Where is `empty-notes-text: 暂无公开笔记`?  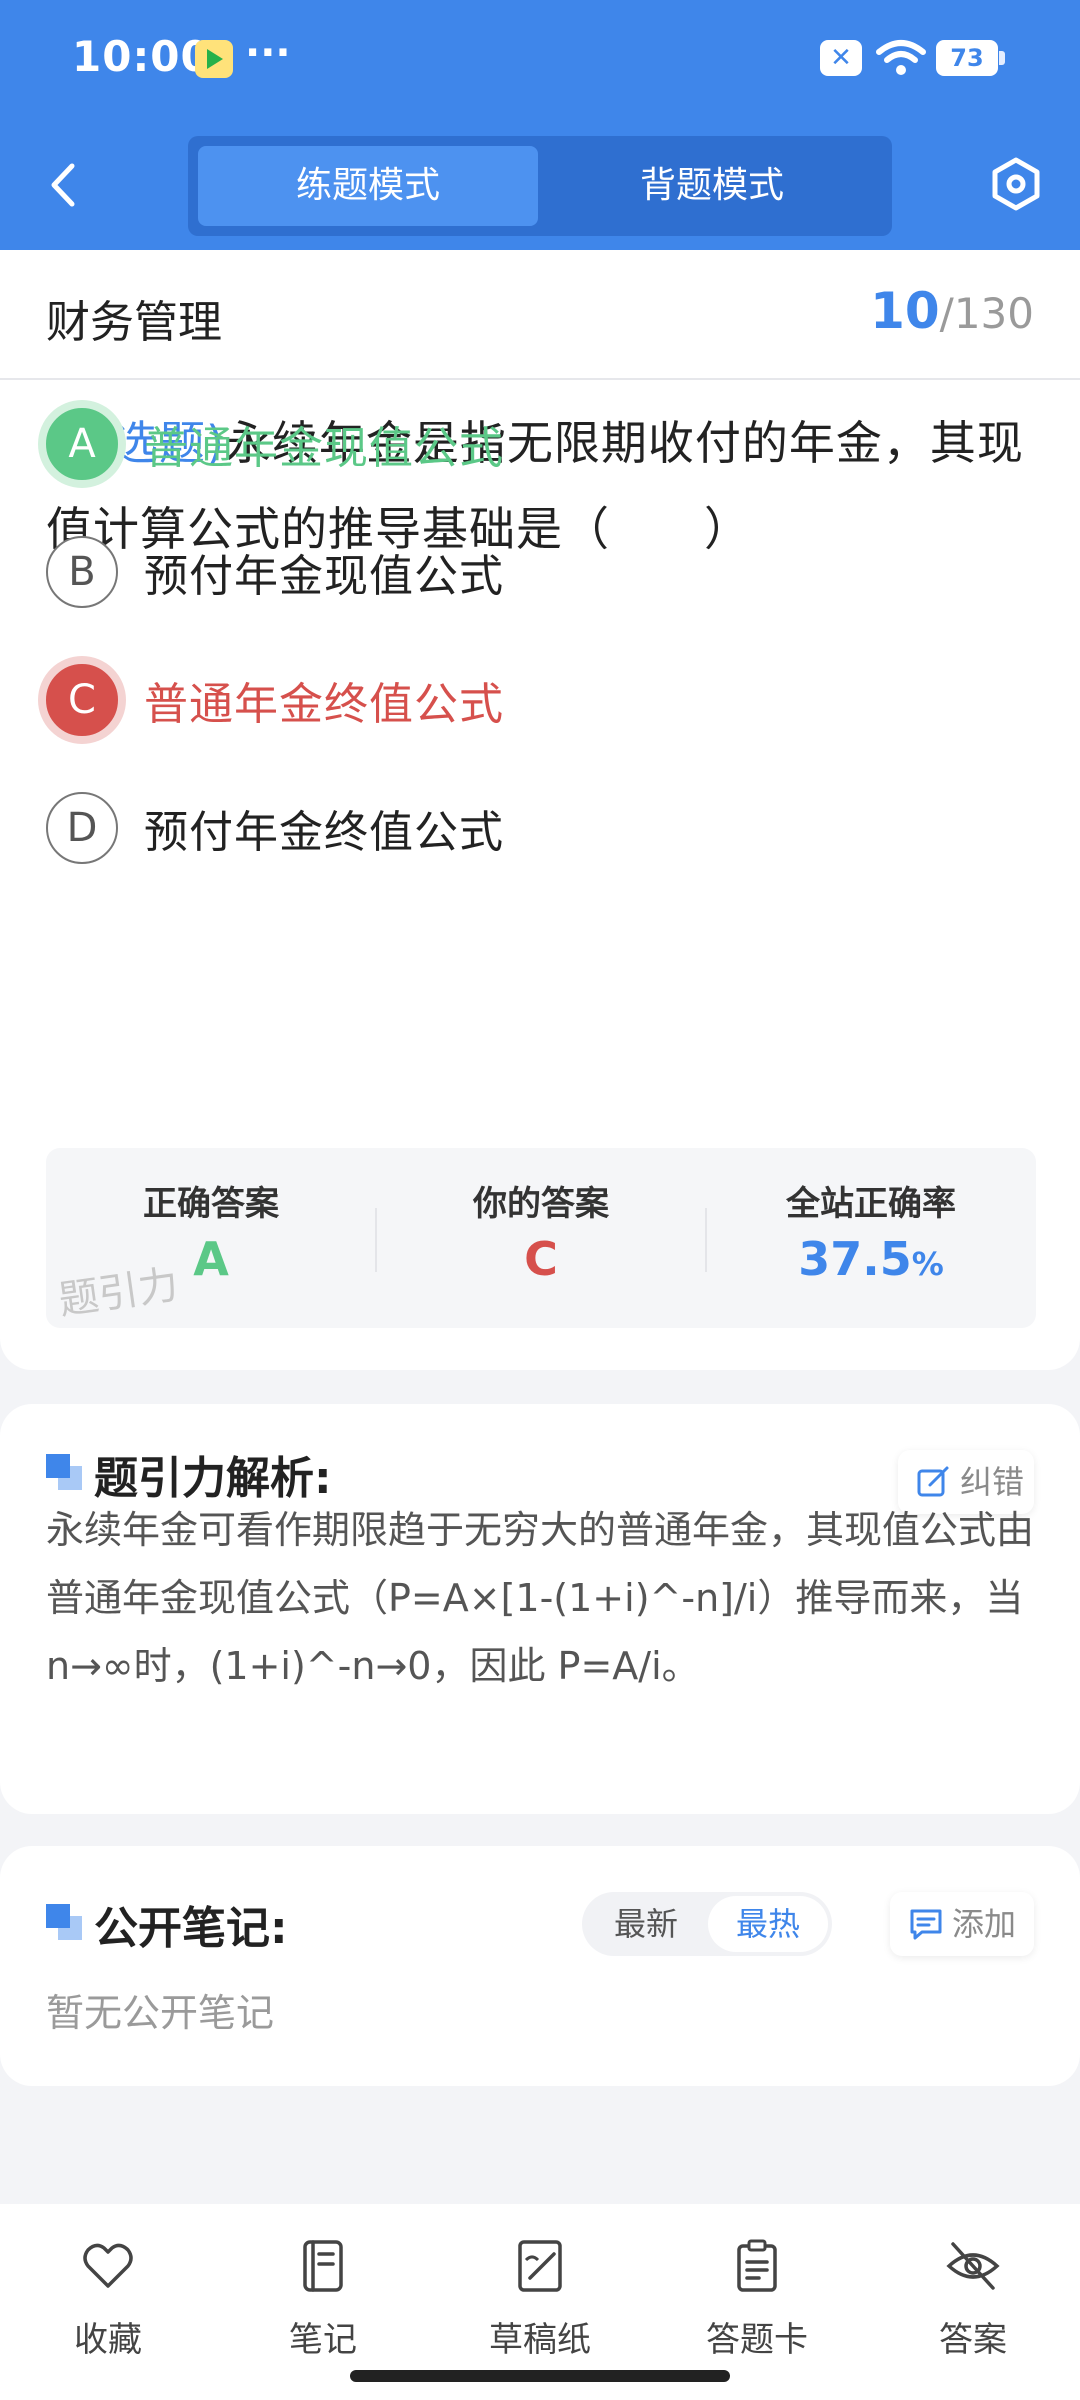 empty-notes-text: 暂无公开笔记 is located at coordinates (160, 2013).